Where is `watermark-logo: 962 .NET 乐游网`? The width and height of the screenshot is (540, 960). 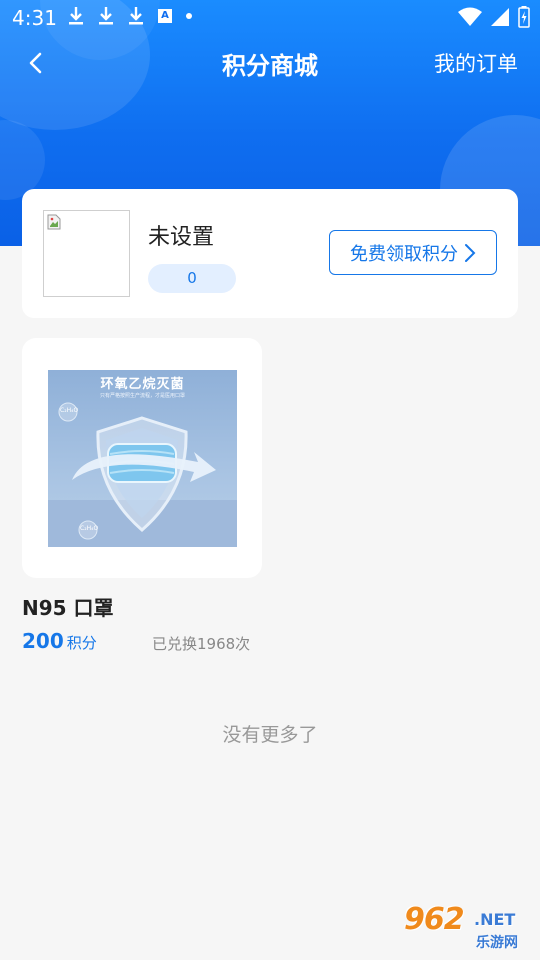 watermark-logo: 962 .NET 乐游网 is located at coordinates (468, 928).